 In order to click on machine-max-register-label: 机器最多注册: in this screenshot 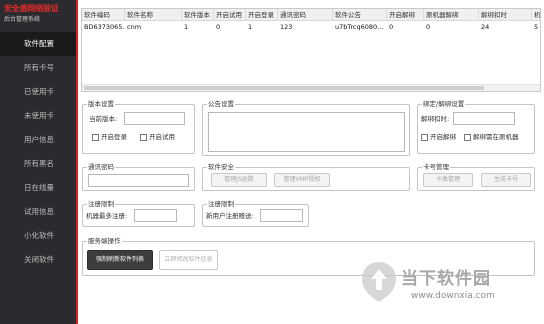, I will do `click(107, 216)`.